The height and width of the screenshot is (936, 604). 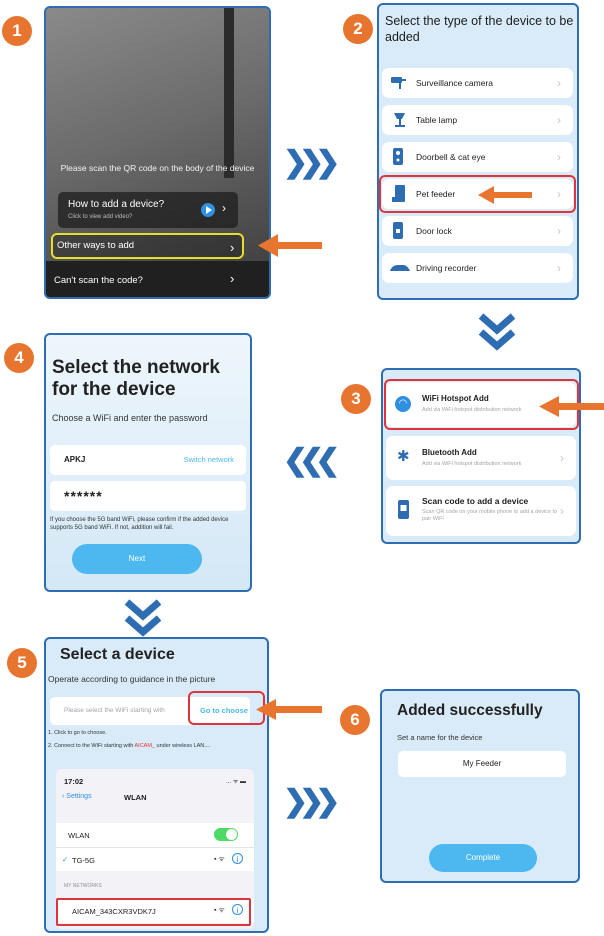 I want to click on other-ways-label: Other ways to add, so click(x=96, y=245).